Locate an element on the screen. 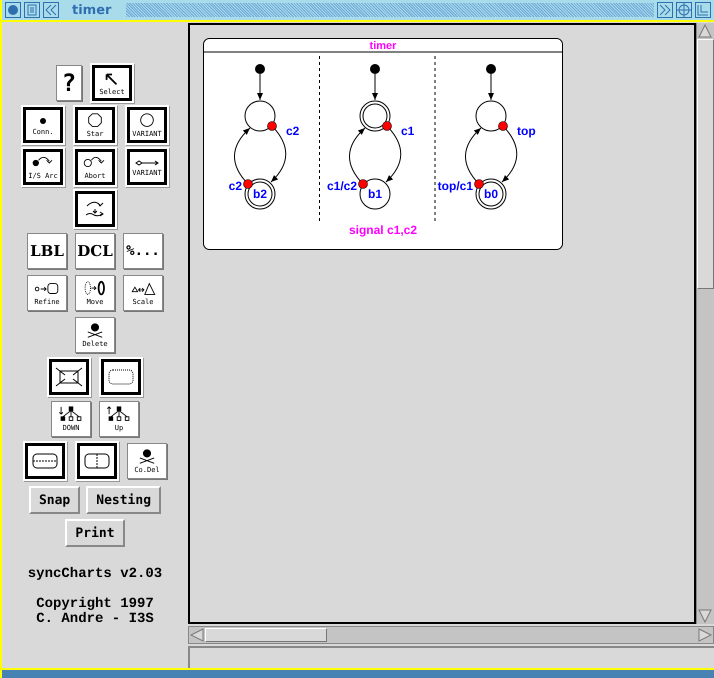 The image size is (714, 678). transition-label: top is located at coordinates (526, 131).